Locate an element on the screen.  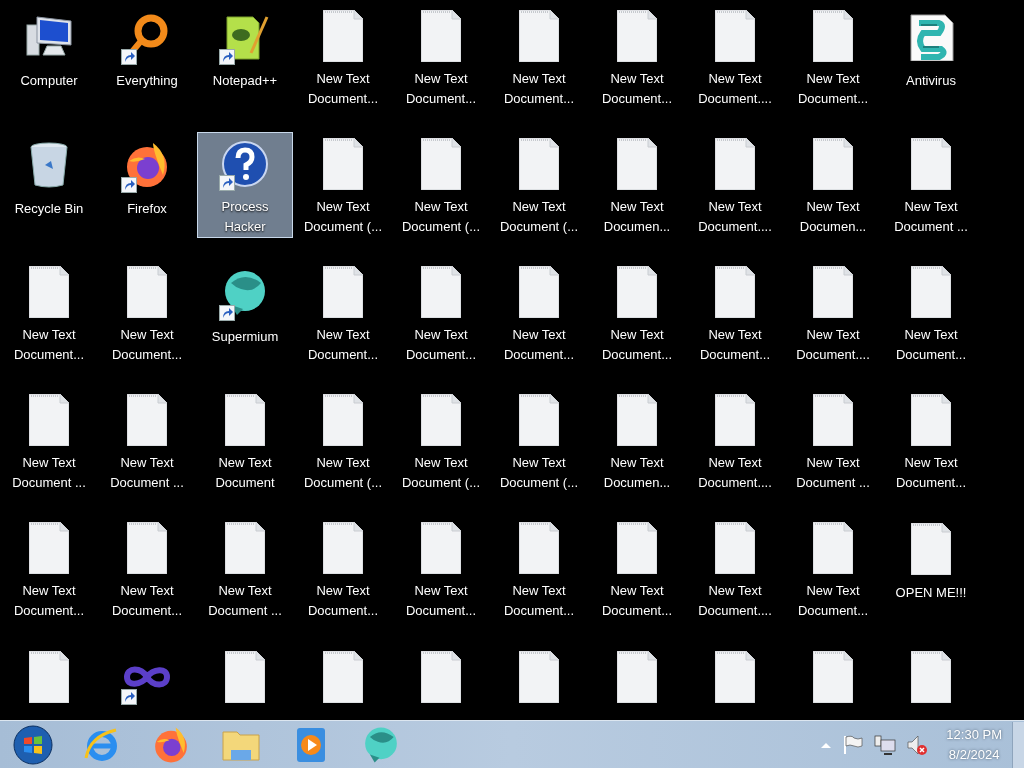
desktop-icon: Firefox is located at coordinates (147, 185).